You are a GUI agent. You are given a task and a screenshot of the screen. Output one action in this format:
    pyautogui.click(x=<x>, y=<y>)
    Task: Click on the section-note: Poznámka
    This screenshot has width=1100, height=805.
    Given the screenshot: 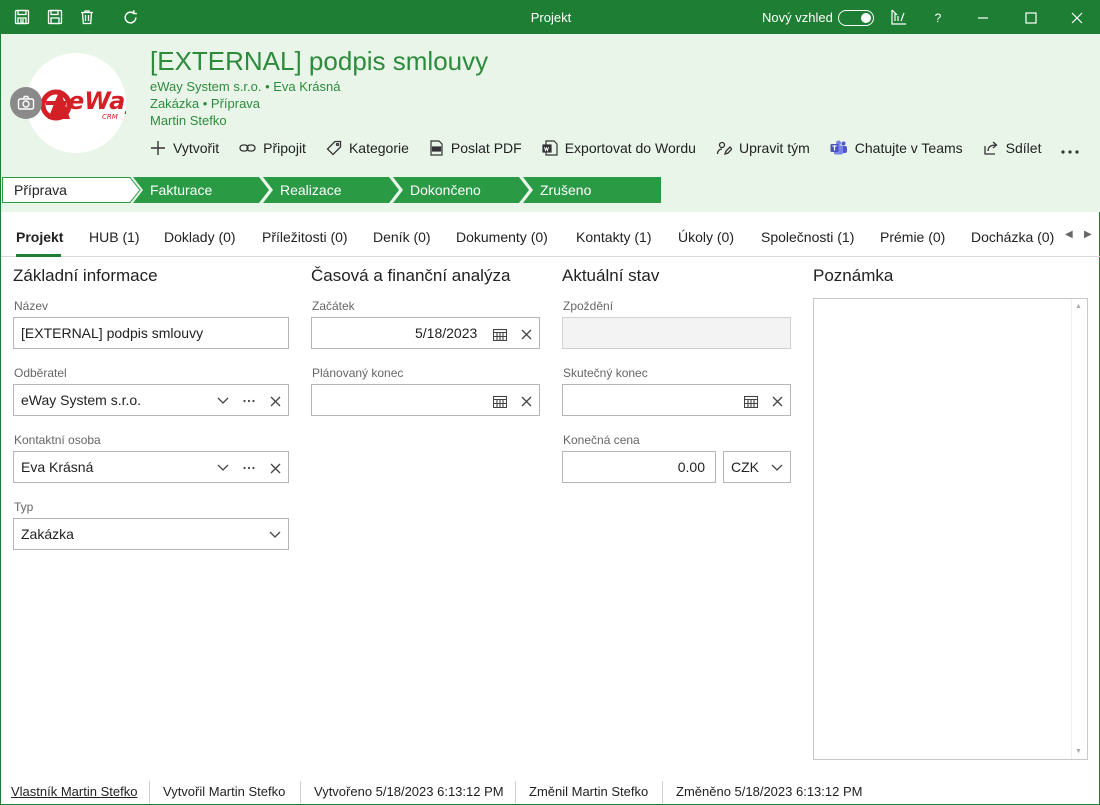 What is the action you would take?
    pyautogui.click(x=853, y=275)
    